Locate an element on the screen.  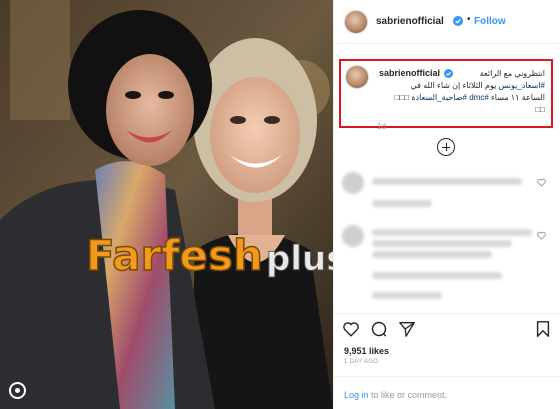
footer-text: Log in to like or comment. is located at coordinates (395, 395).